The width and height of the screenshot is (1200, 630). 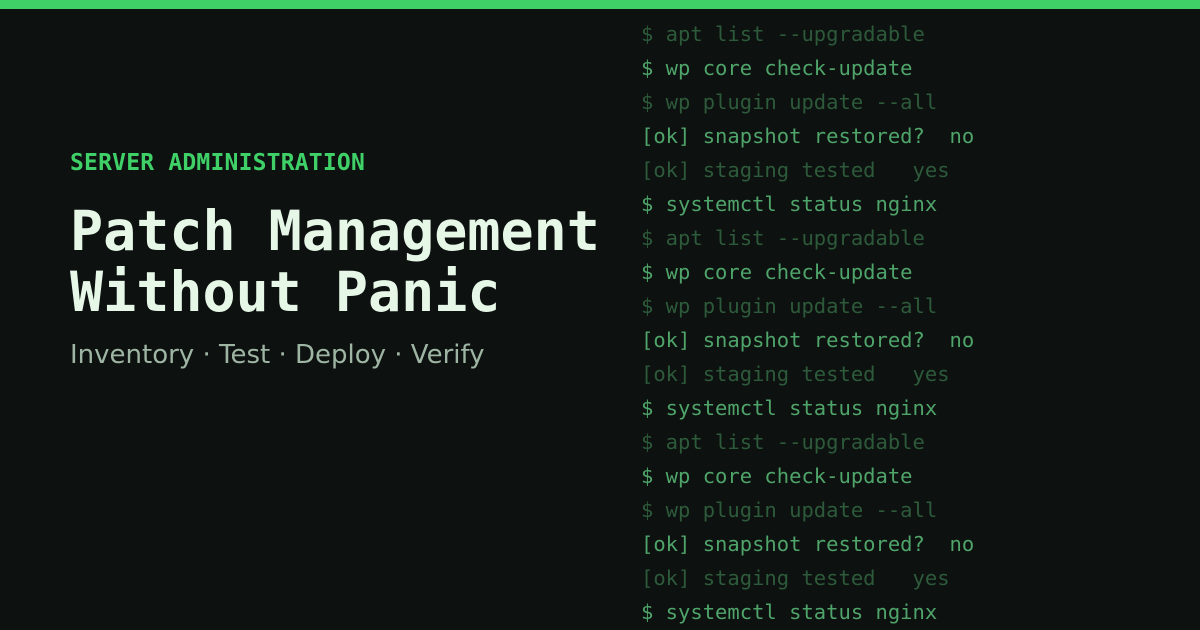 I want to click on page-title: Patch Management Without Panic, so click(x=335, y=262).